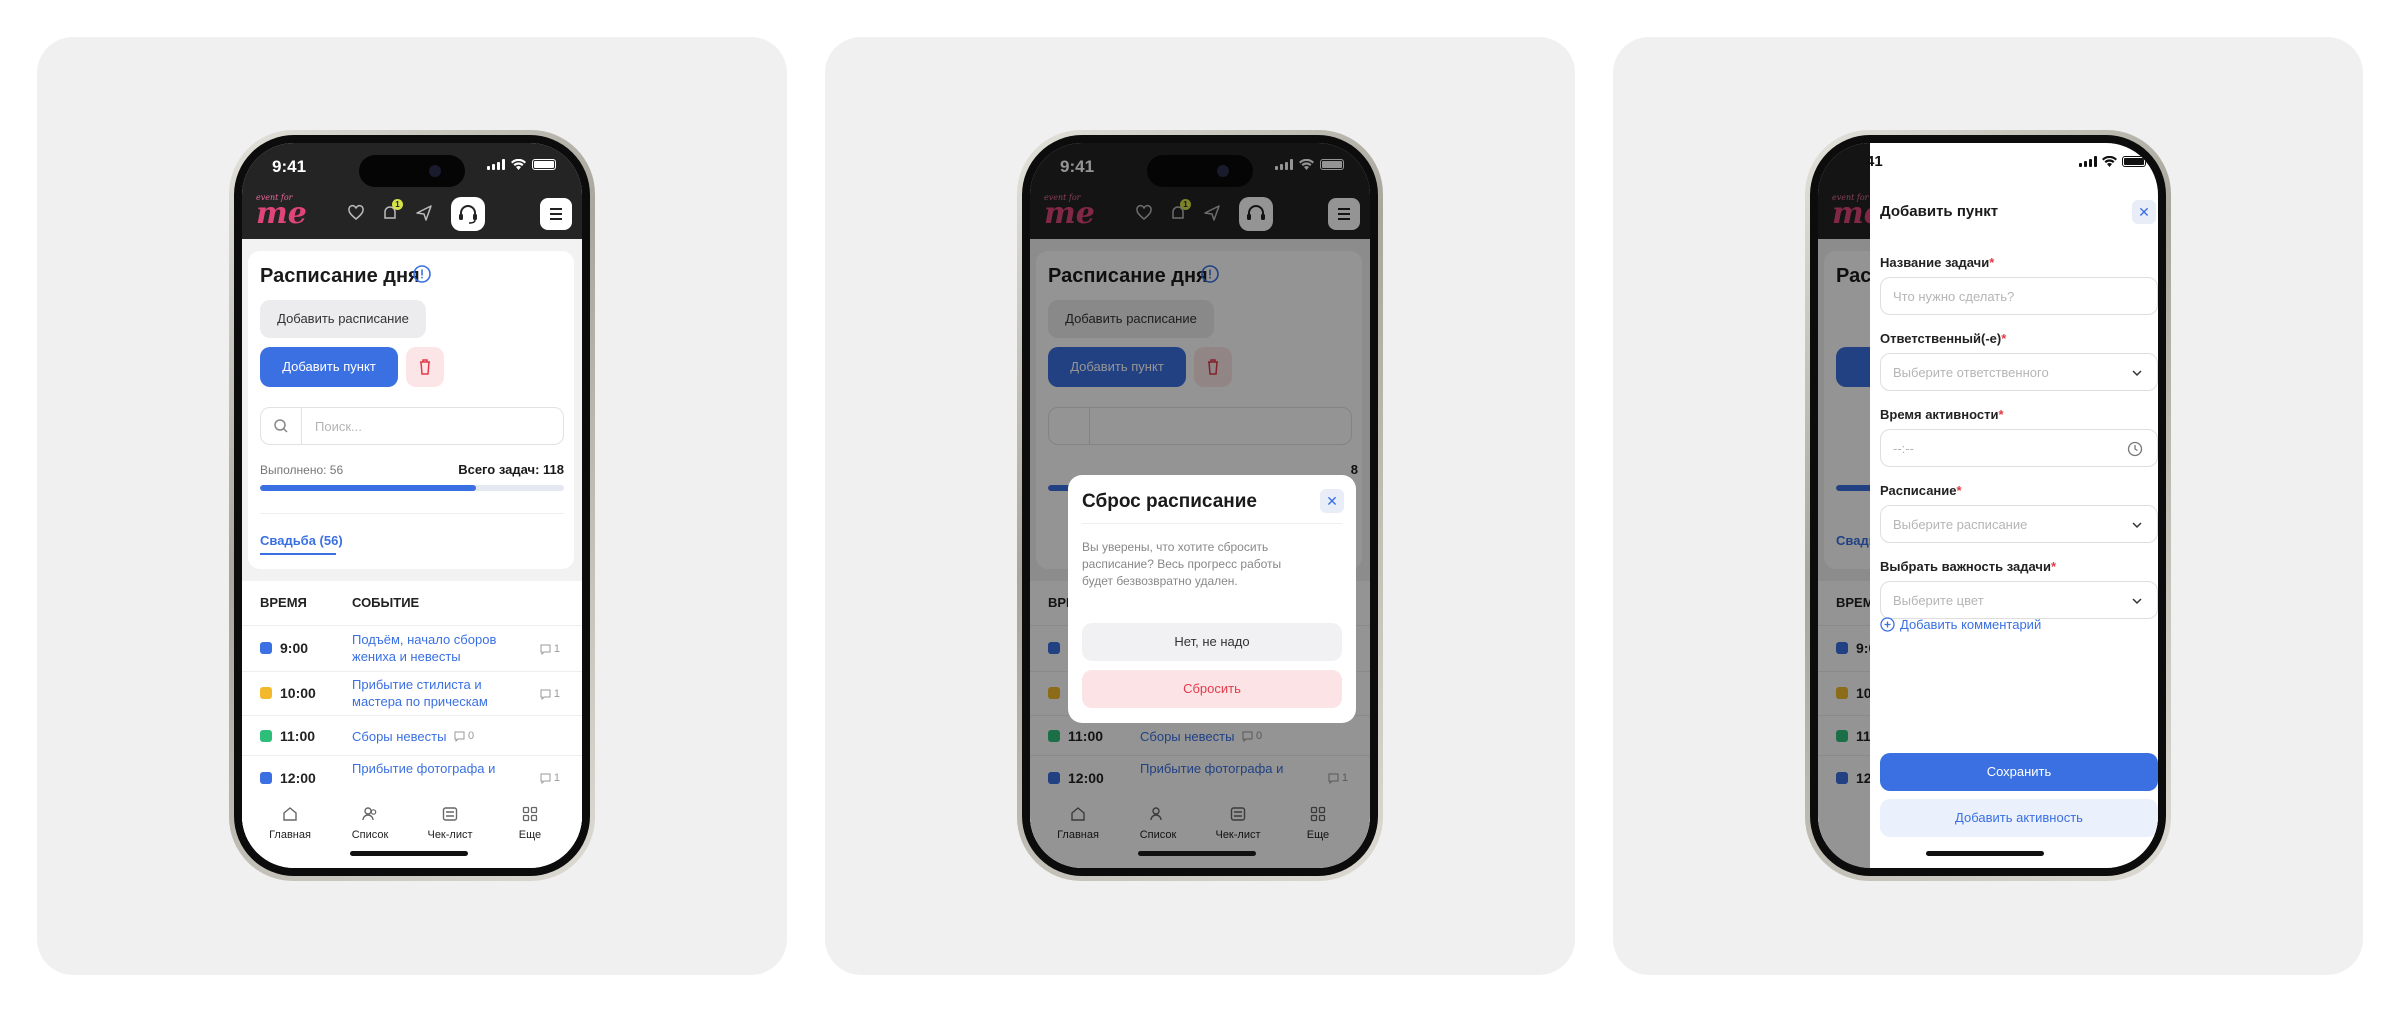  What do you see at coordinates (424, 213) in the screenshot?
I see `send-icon` at bounding box center [424, 213].